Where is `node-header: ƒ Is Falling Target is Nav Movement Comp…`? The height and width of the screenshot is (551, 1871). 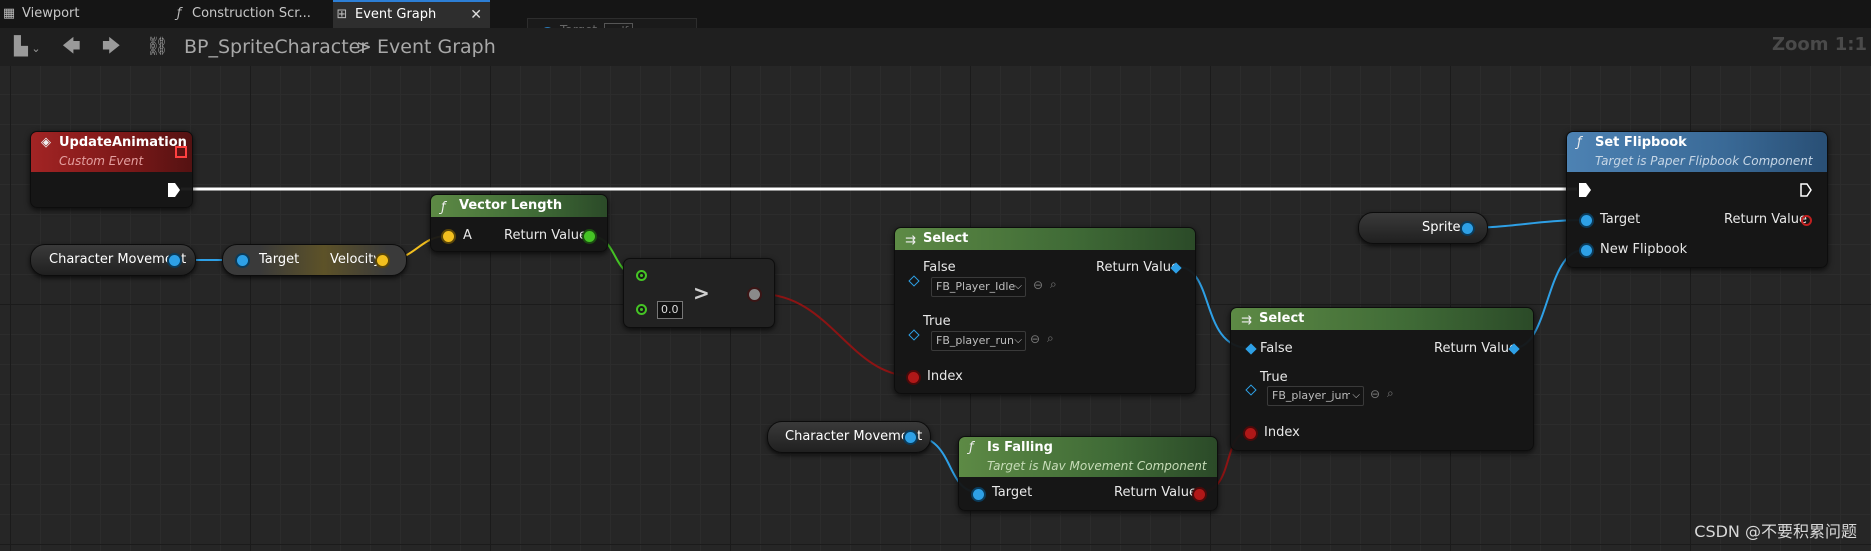
node-header: ƒ Is Falling Target is Nav Movement Comp… is located at coordinates (1088, 457).